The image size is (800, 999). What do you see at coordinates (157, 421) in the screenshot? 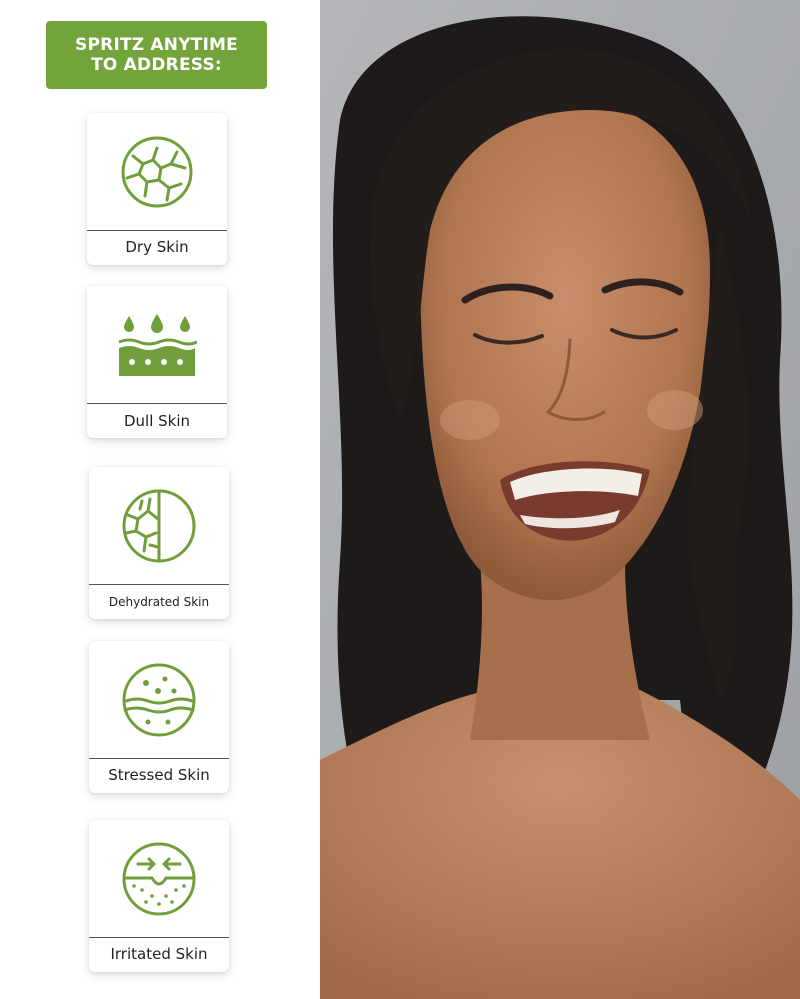
I see `concern-label: Dull Skin` at bounding box center [157, 421].